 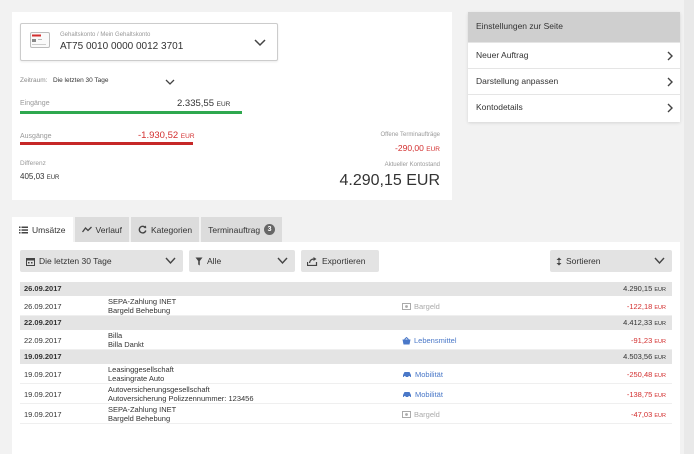 What do you see at coordinates (583, 261) in the screenshot?
I see `sort-label: Sortieren` at bounding box center [583, 261].